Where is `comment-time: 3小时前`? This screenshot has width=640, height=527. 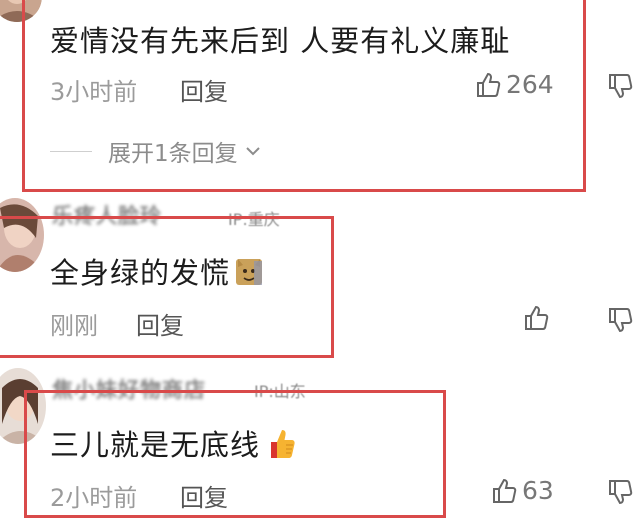
comment-time: 3小时前 is located at coordinates (94, 92).